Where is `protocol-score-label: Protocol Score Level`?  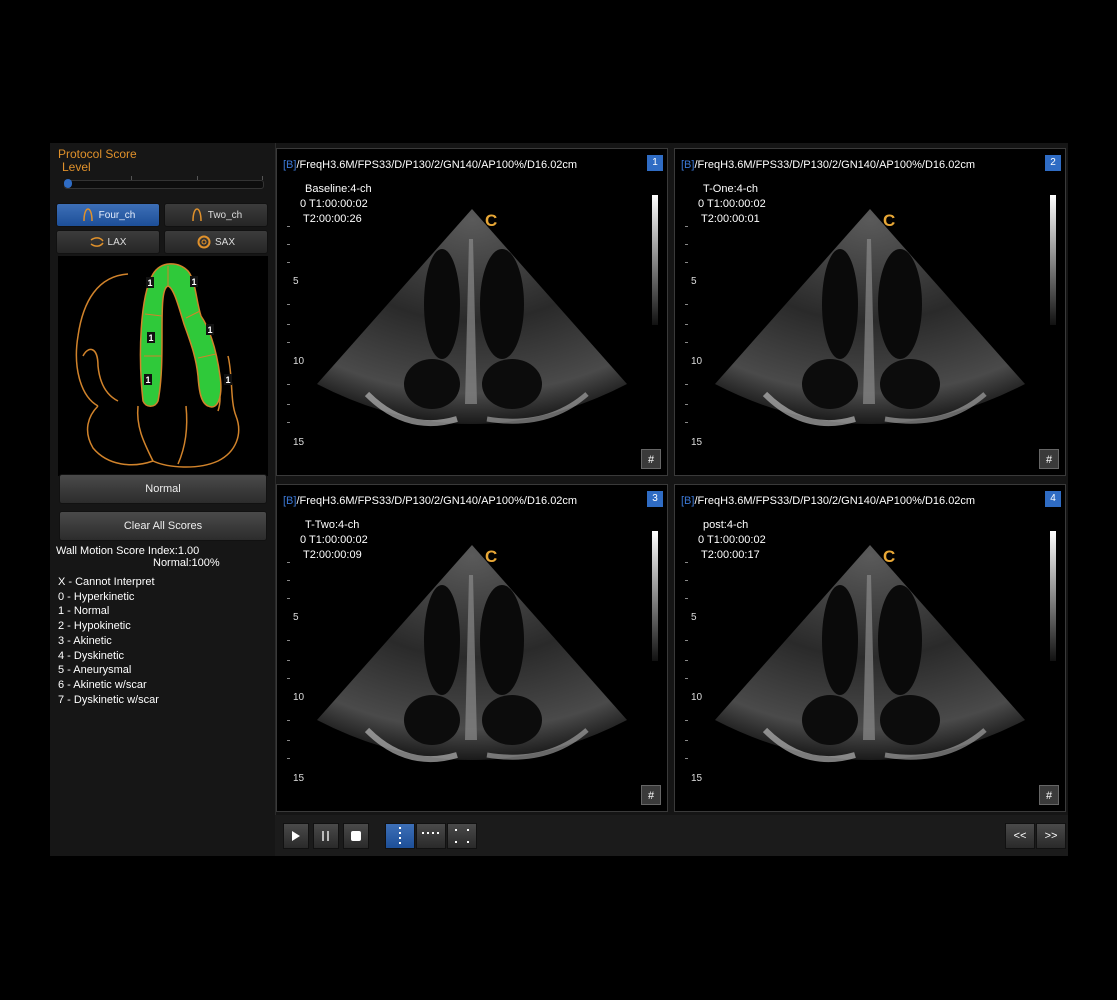 protocol-score-label: Protocol Score Level is located at coordinates (97, 161).